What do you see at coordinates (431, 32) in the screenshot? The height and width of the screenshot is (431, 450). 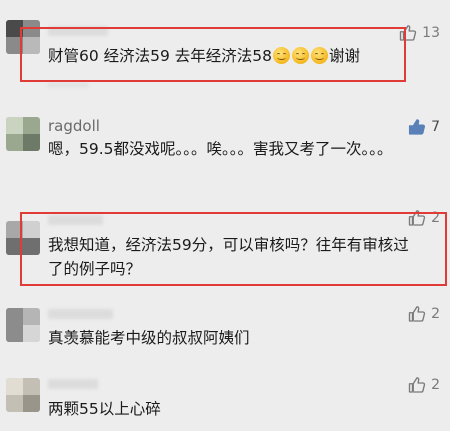 I see `like-count: 13` at bounding box center [431, 32].